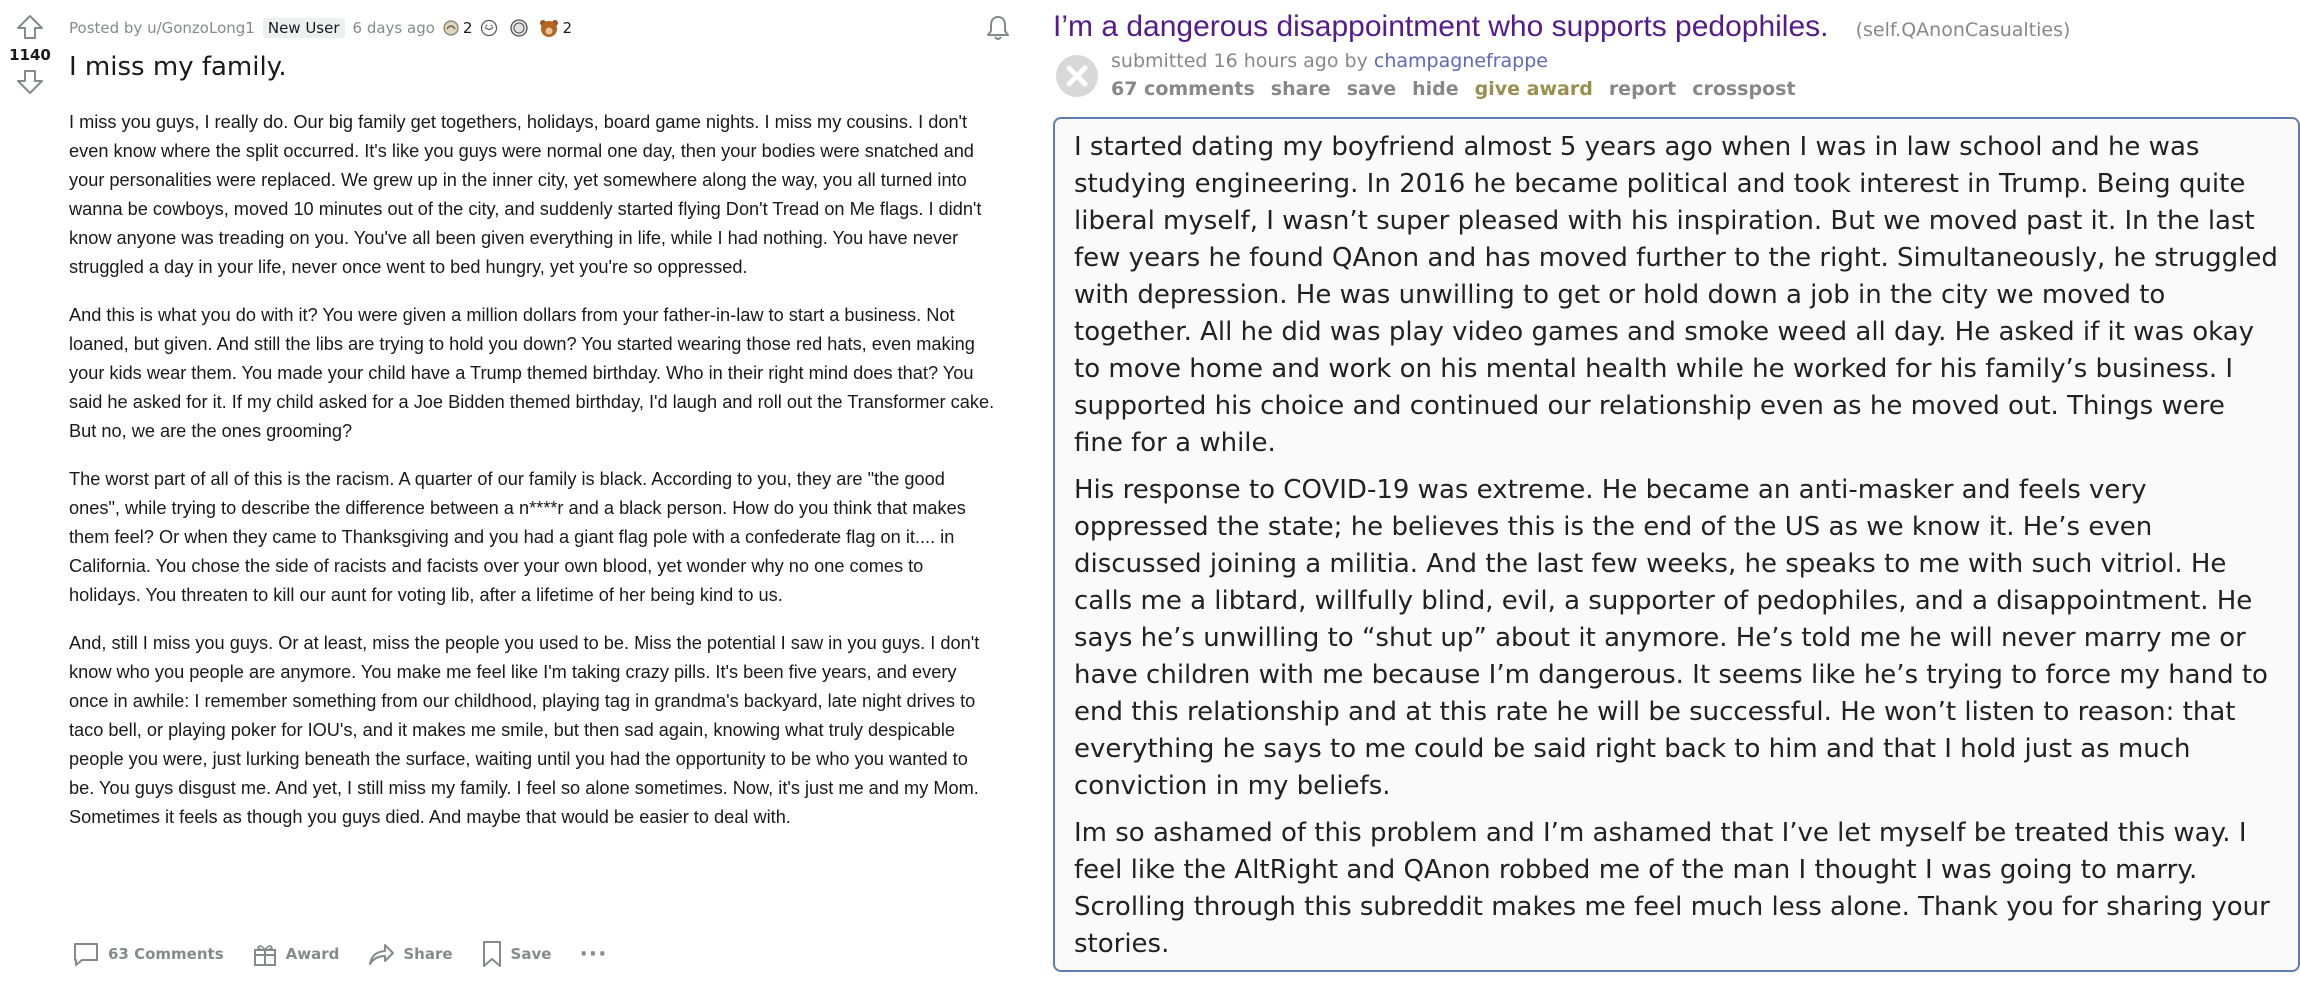 Image resolution: width=2300 pixels, height=984 pixels. What do you see at coordinates (162, 28) in the screenshot?
I see `posted-by: Posted by u/GonzoLong1` at bounding box center [162, 28].